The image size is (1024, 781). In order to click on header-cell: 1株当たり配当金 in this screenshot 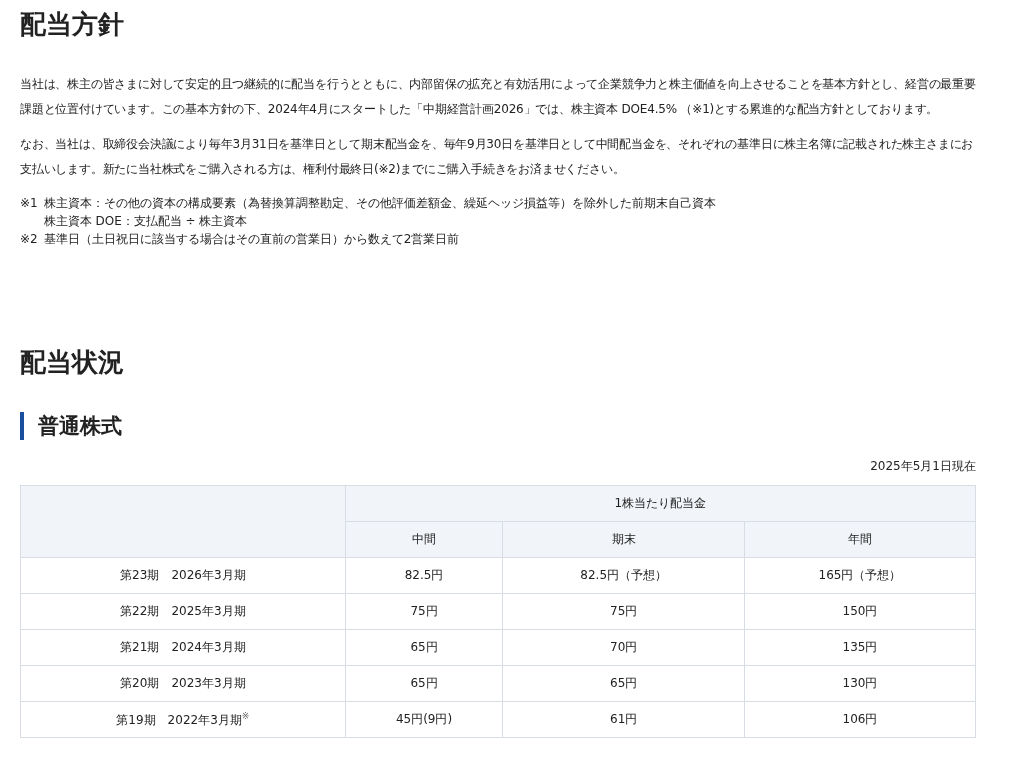, I will do `click(660, 503)`.